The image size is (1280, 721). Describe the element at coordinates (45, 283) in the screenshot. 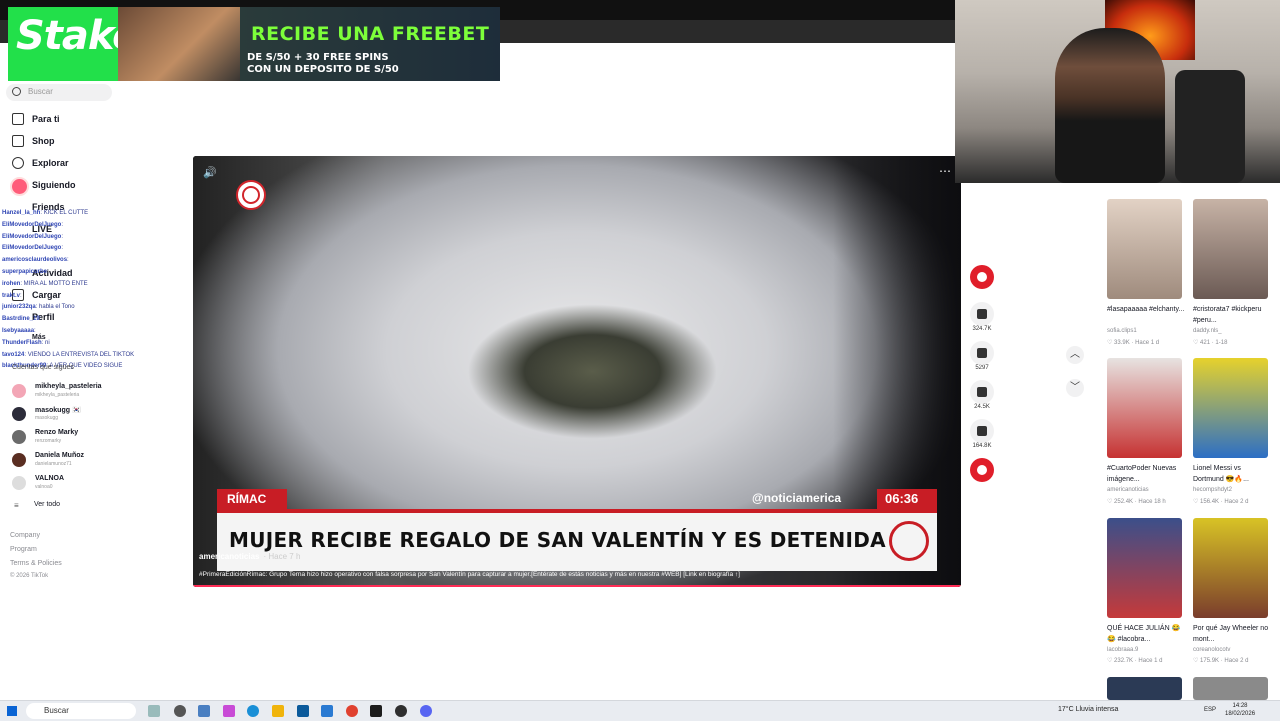

I see `chat-message: irohen: MIRA AL MOTTO ENTE` at that location.